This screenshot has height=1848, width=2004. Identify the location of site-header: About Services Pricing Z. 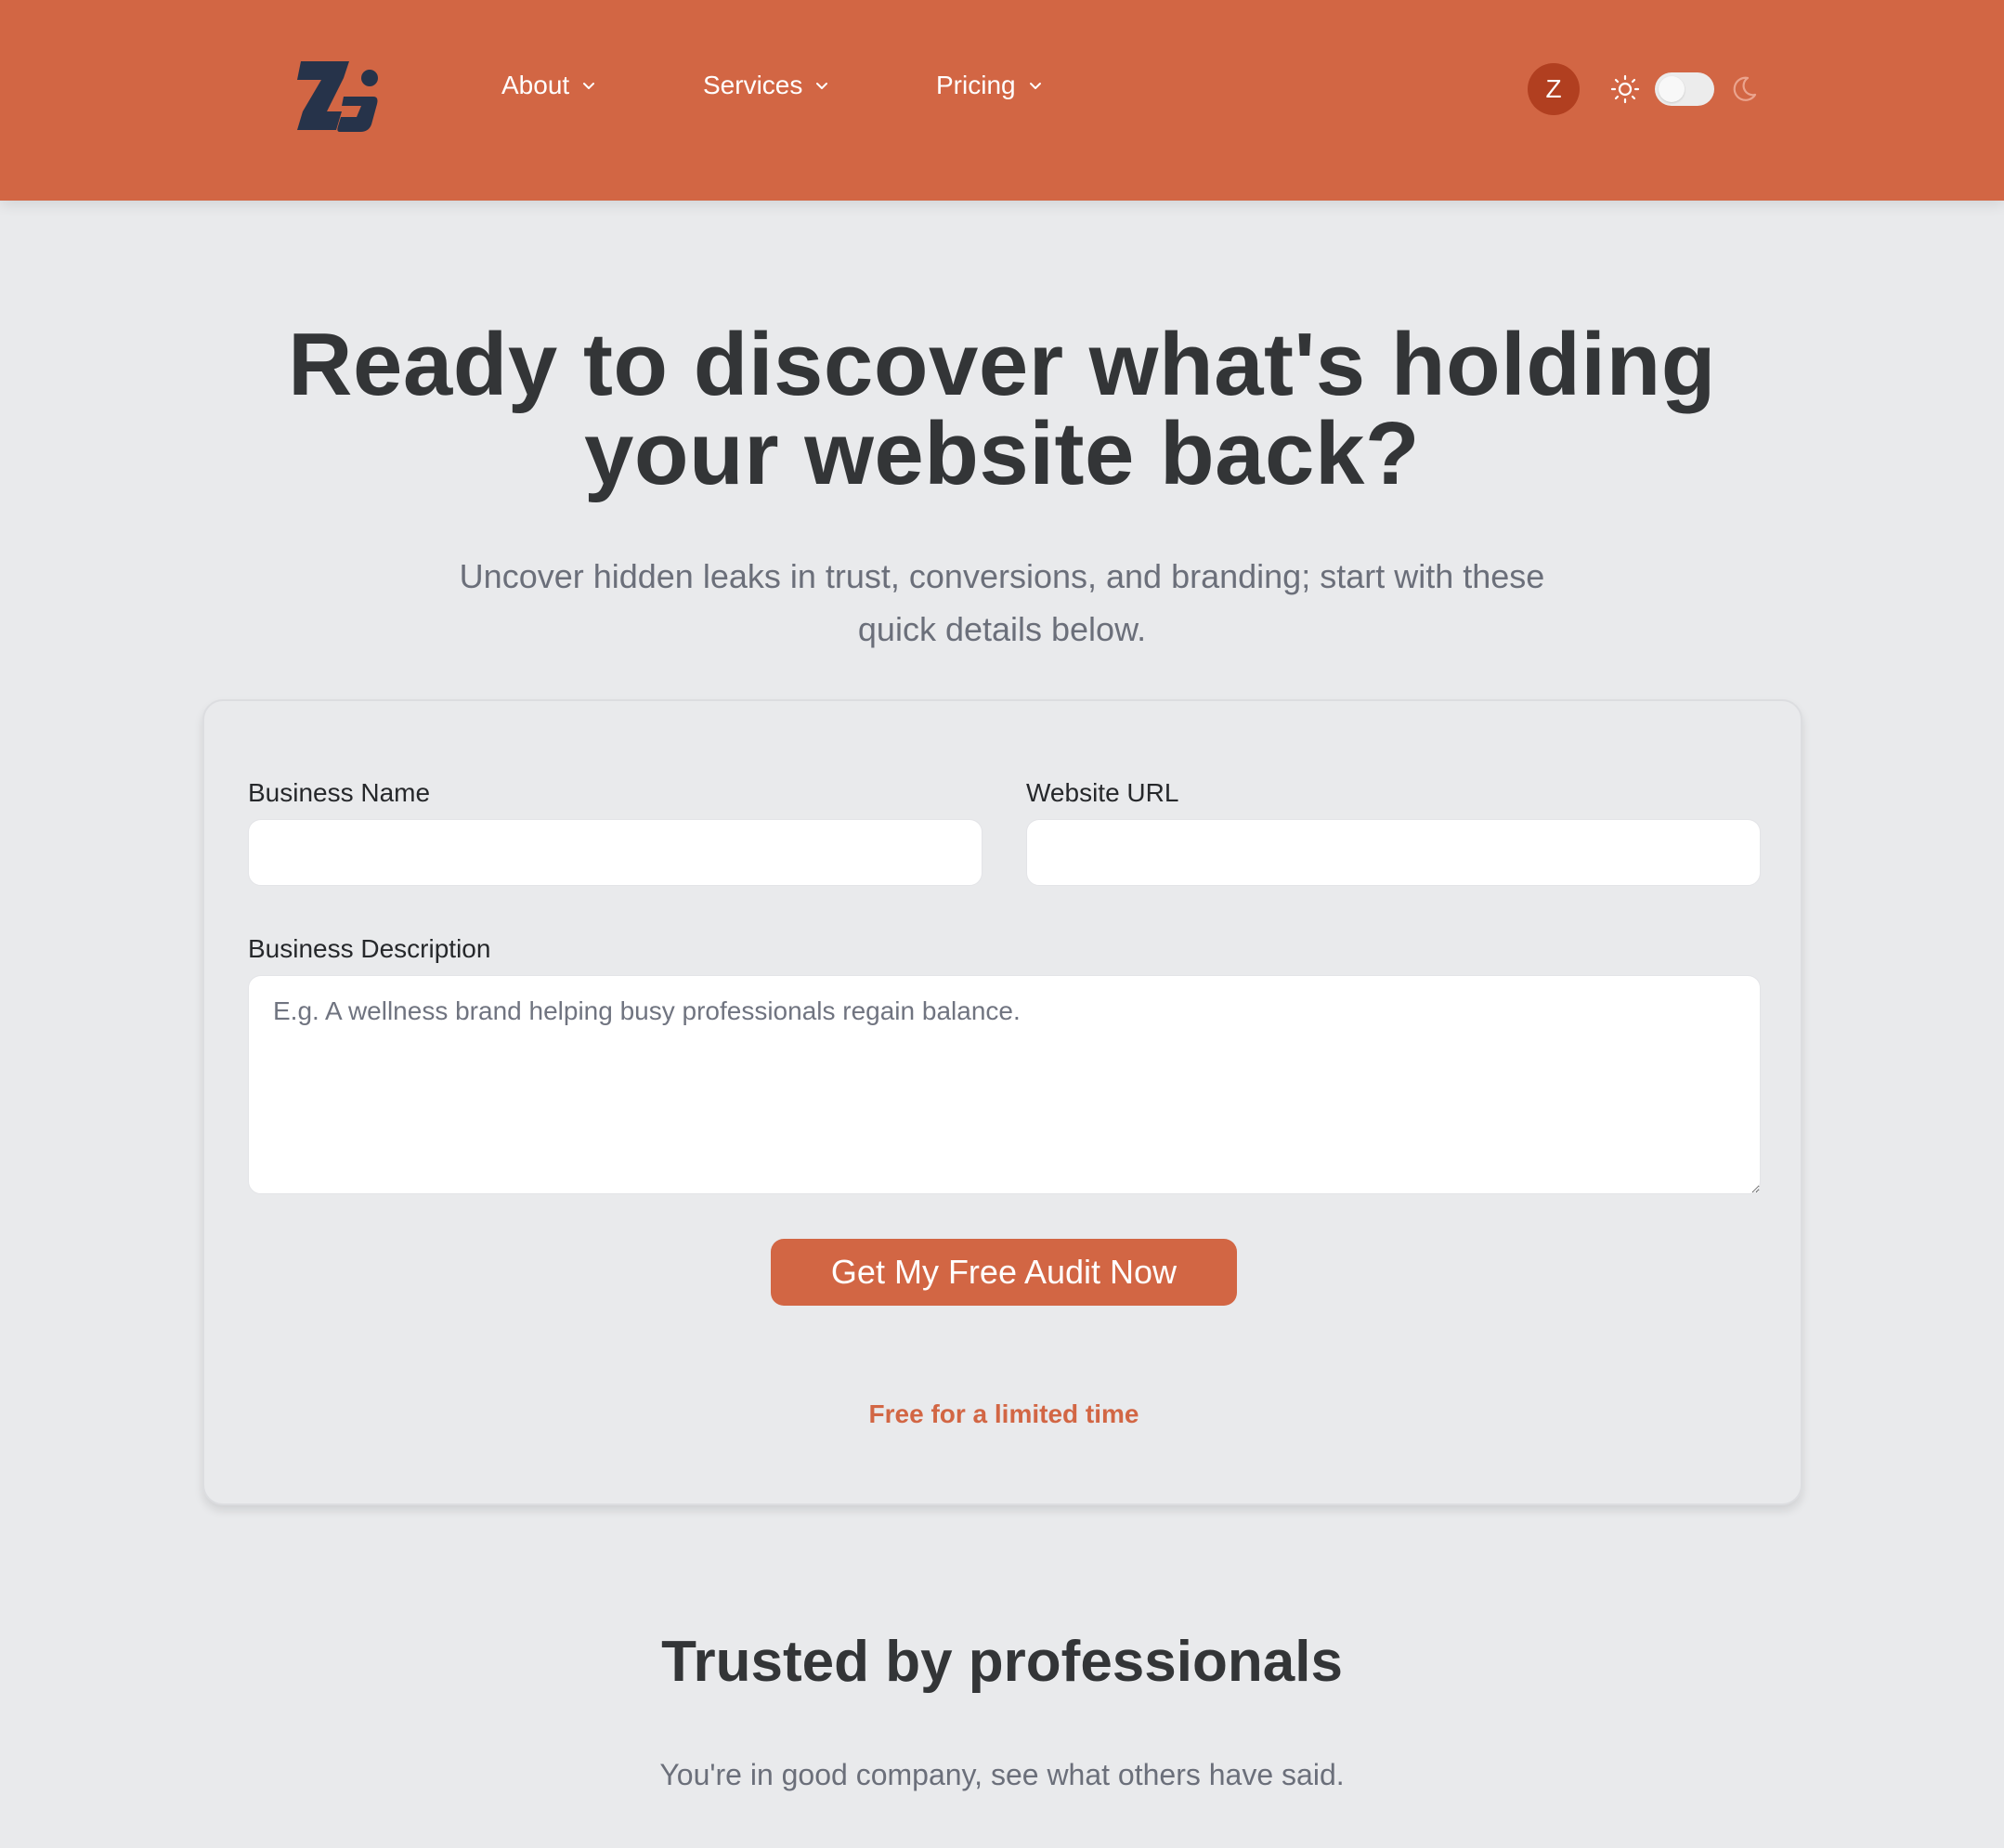
(1002, 101).